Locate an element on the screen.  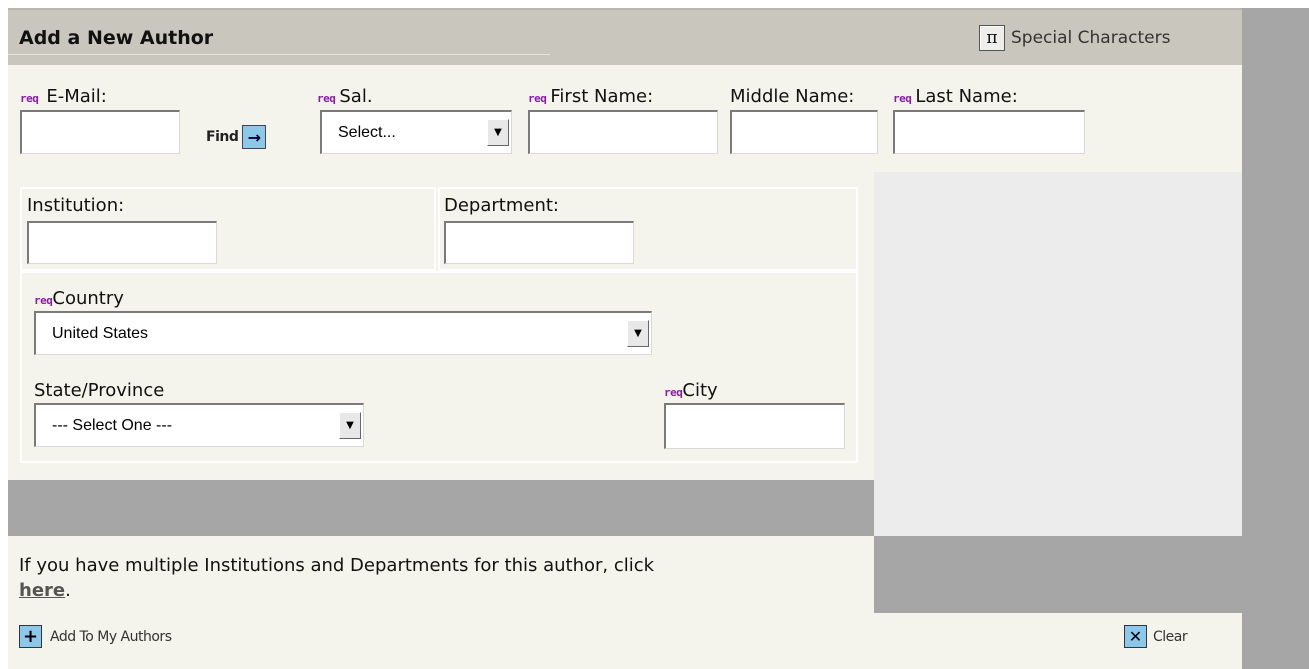
first-name-label-row: req First Name: is located at coordinates (590, 96).